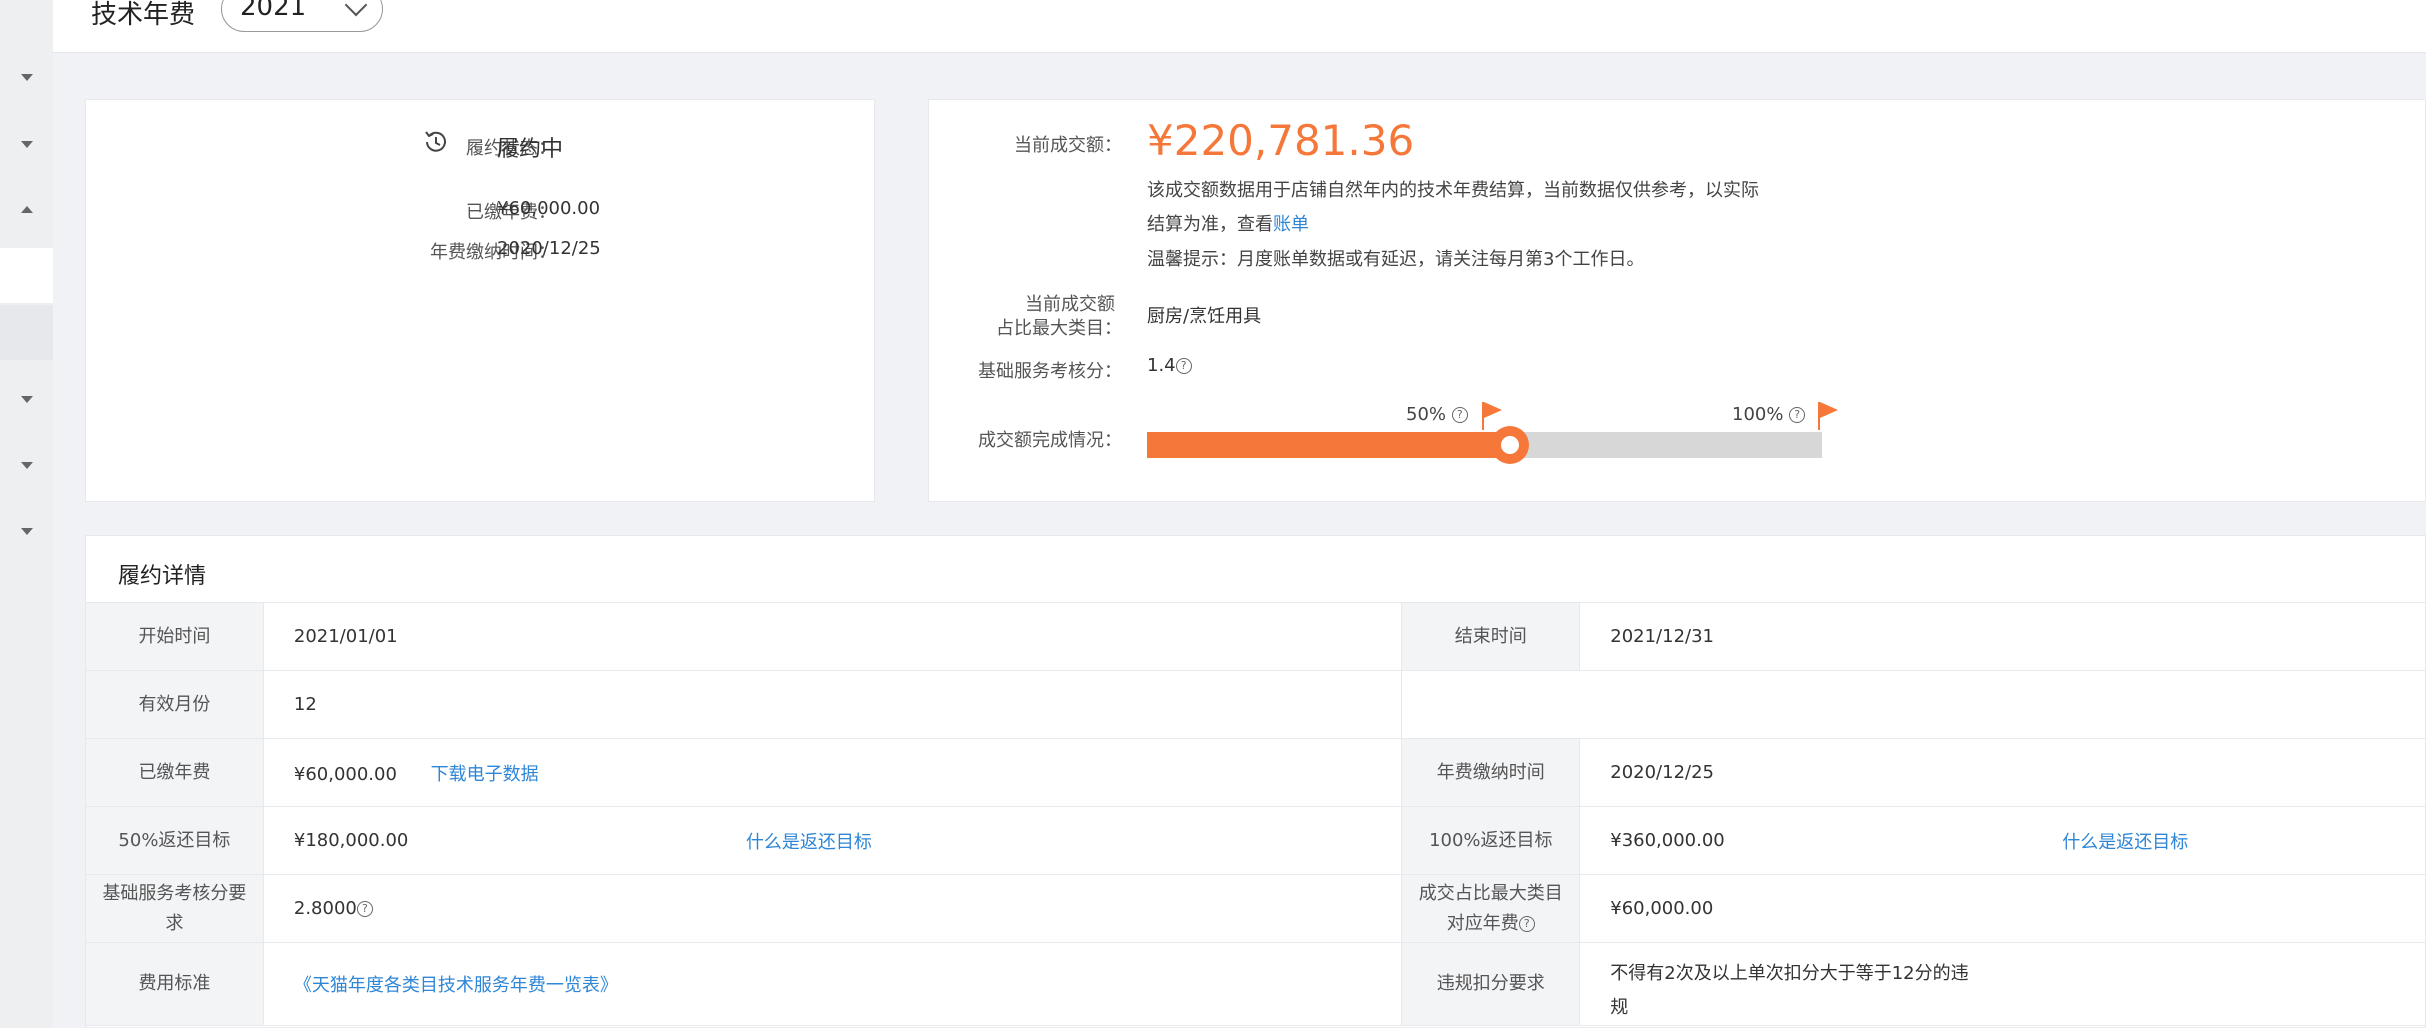  Describe the element at coordinates (325, 908) in the screenshot. I see `score-req-amount: 2.8000` at that location.